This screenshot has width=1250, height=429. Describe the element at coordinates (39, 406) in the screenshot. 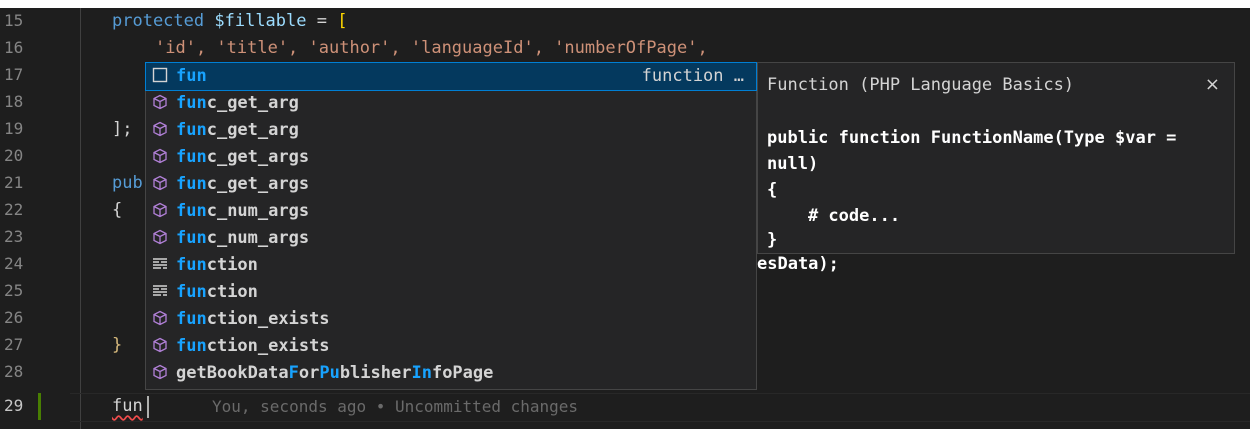

I see `git-modified-indicator` at that location.